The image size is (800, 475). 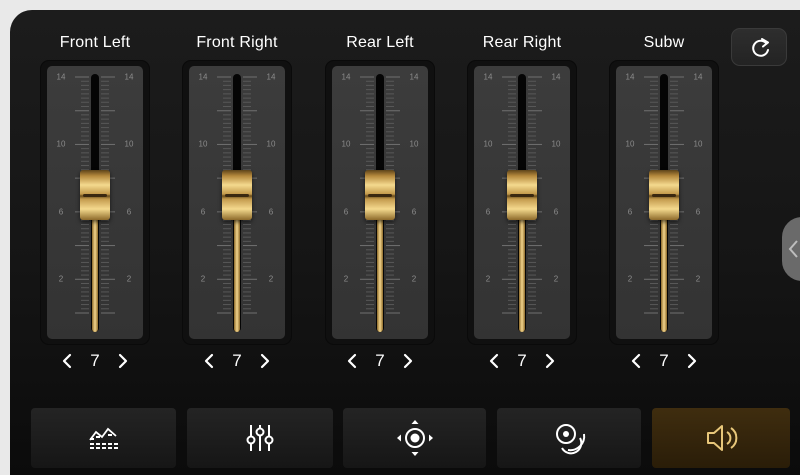 I want to click on channel-label: Subw, so click(x=664, y=42).